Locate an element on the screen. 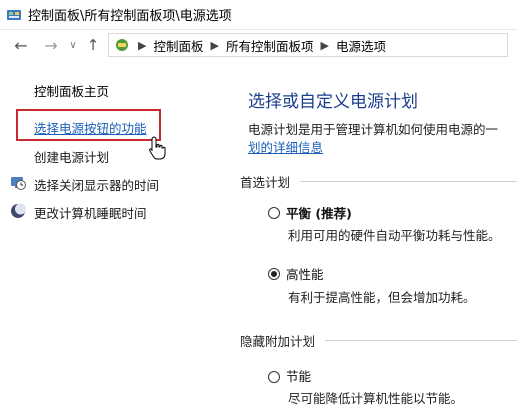  section-title: 隐藏附加计划 is located at coordinates (278, 341).